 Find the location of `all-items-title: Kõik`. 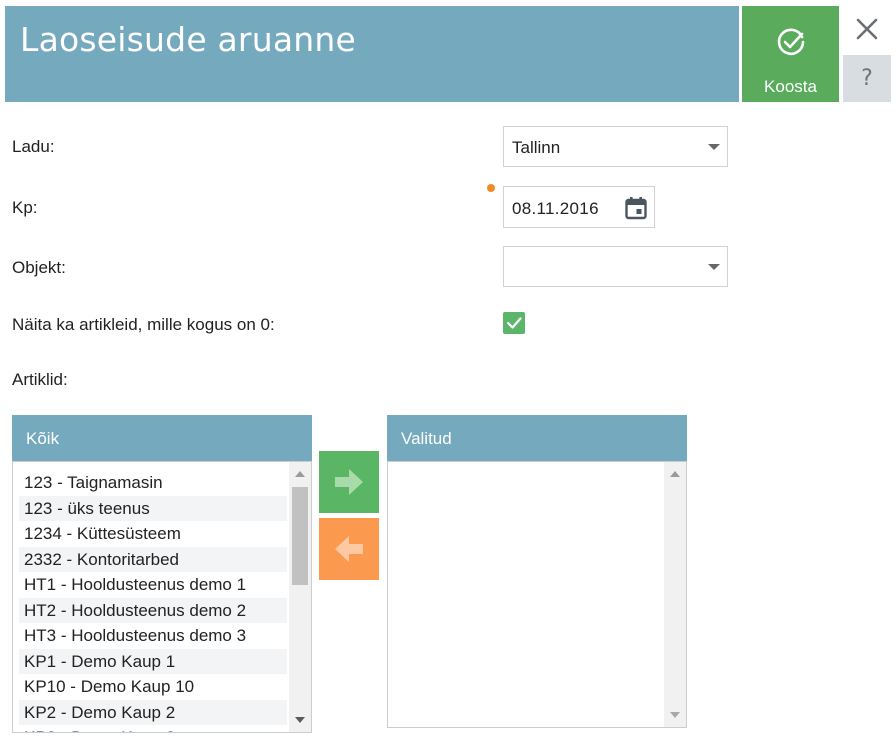

all-items-title: Kõik is located at coordinates (43, 438).